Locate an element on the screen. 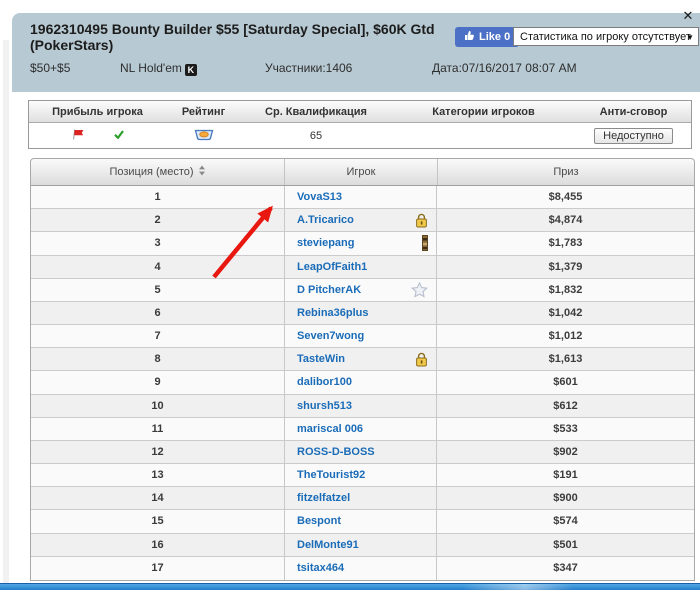  position-cell: 8 is located at coordinates (157, 359).